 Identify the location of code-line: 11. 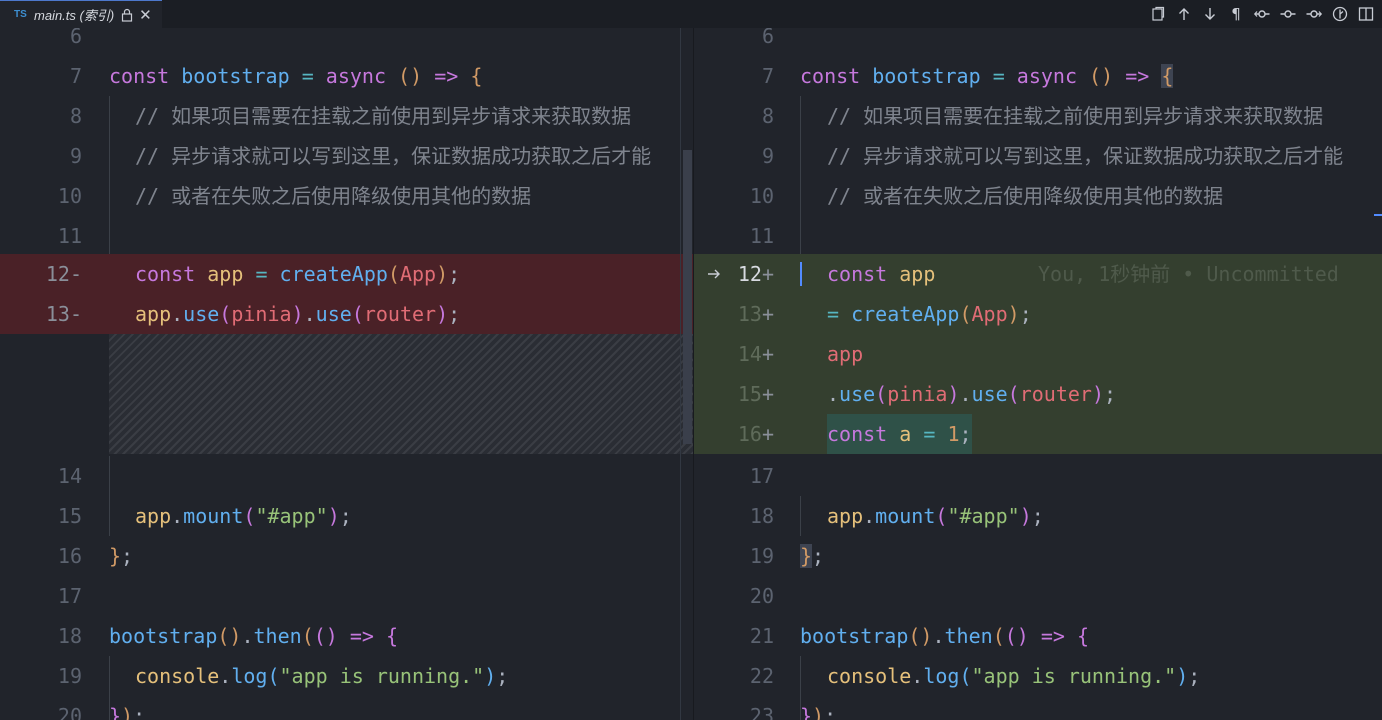
(1038, 236).